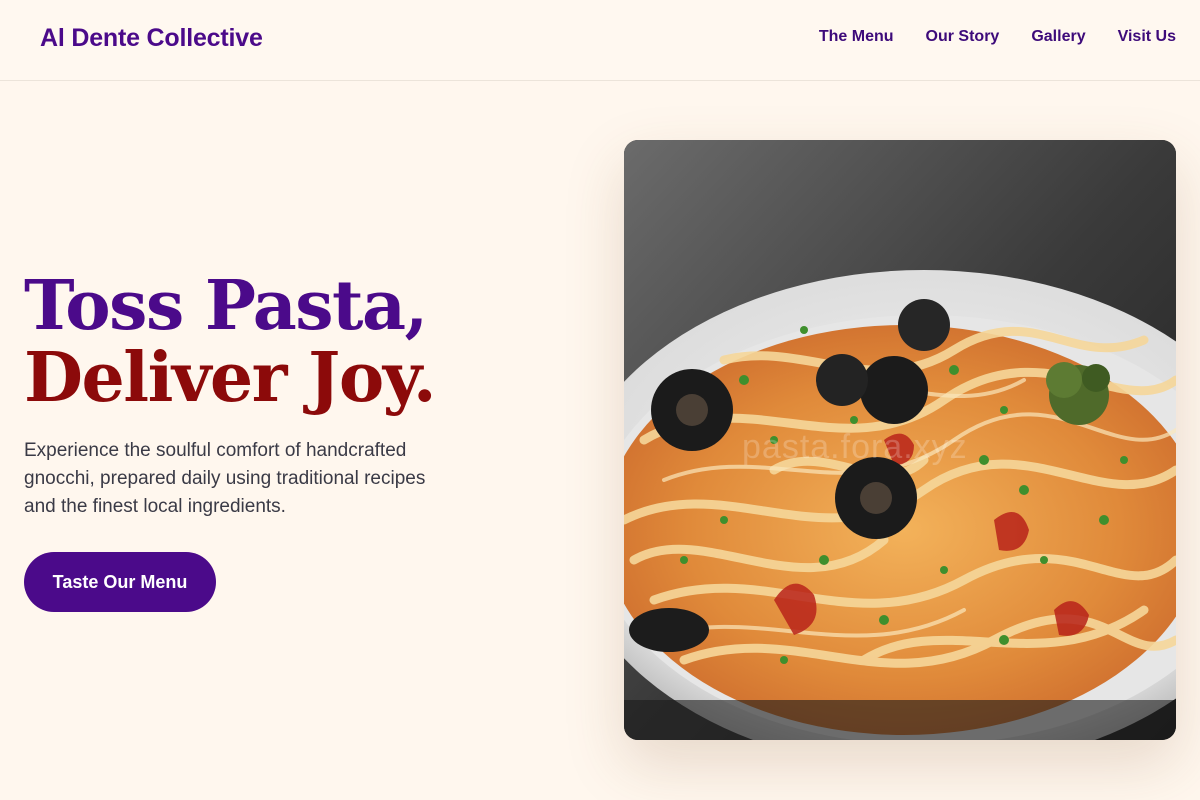  Describe the element at coordinates (120, 582) in the screenshot. I see `taste-menu-button: Taste Our Menu` at that location.